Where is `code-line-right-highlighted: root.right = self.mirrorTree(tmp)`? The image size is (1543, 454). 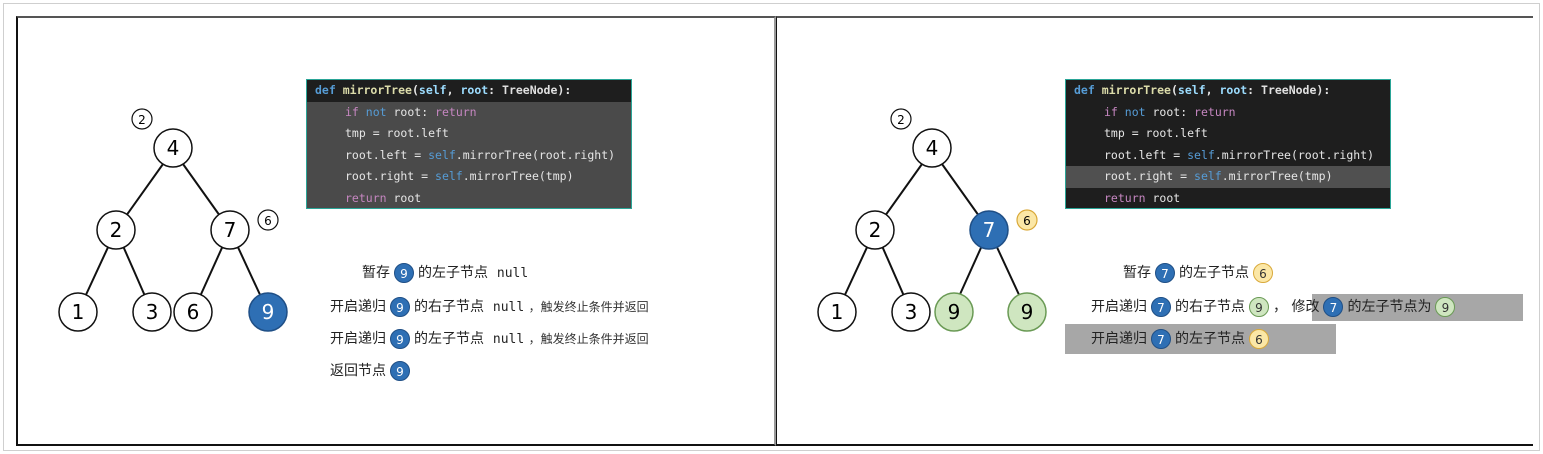 code-line-right-highlighted: root.right = self.mirrorTree(tmp) is located at coordinates (1228, 177).